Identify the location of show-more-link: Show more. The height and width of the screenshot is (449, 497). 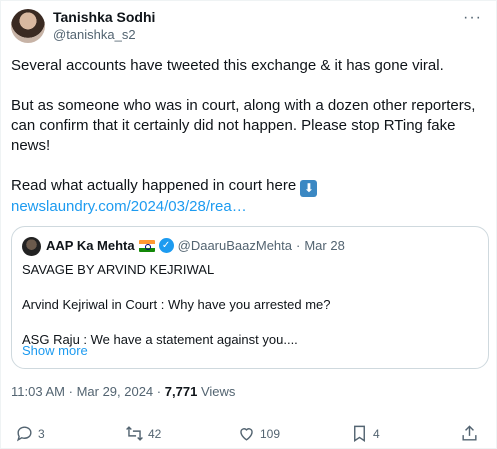
(55, 350).